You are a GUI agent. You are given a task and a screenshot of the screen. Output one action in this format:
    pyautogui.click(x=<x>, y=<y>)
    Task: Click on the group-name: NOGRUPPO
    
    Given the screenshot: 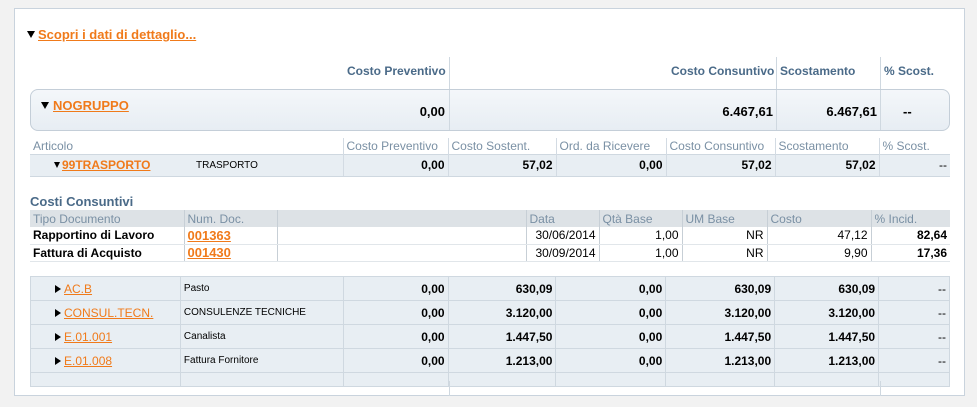 What is the action you would take?
    pyautogui.click(x=91, y=105)
    